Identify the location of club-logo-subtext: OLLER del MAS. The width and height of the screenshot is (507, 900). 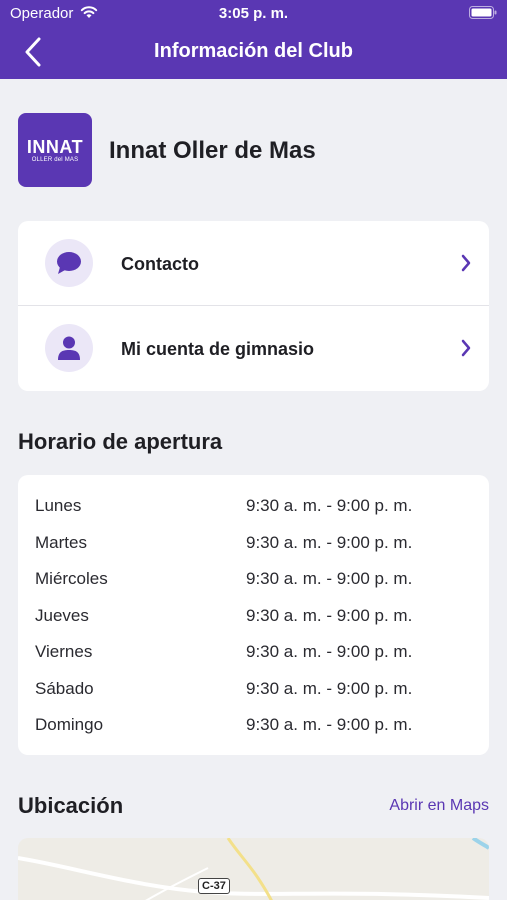
(55, 160).